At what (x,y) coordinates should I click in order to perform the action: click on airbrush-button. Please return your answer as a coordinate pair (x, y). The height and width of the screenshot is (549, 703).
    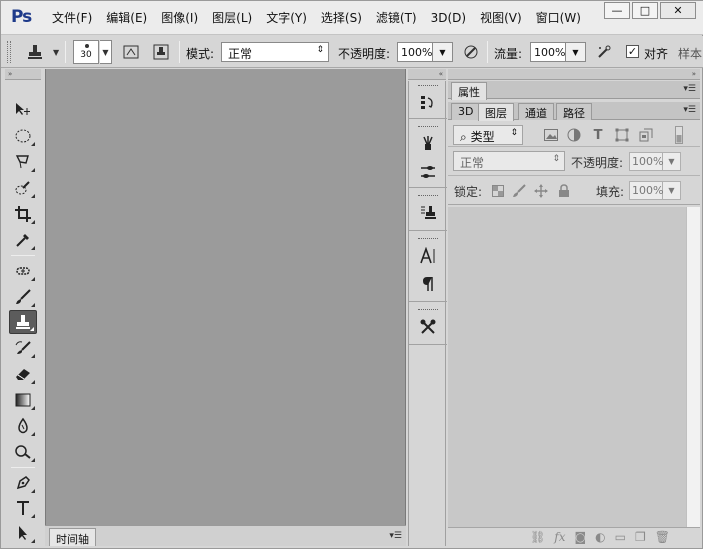
    Looking at the image, I should click on (604, 52).